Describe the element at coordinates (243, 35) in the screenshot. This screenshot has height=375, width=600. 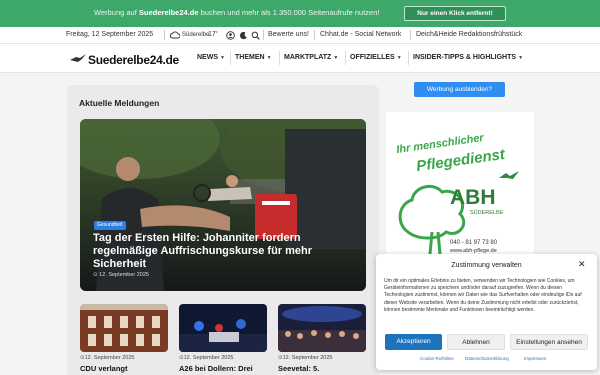
I see `dark-mode-icon` at that location.